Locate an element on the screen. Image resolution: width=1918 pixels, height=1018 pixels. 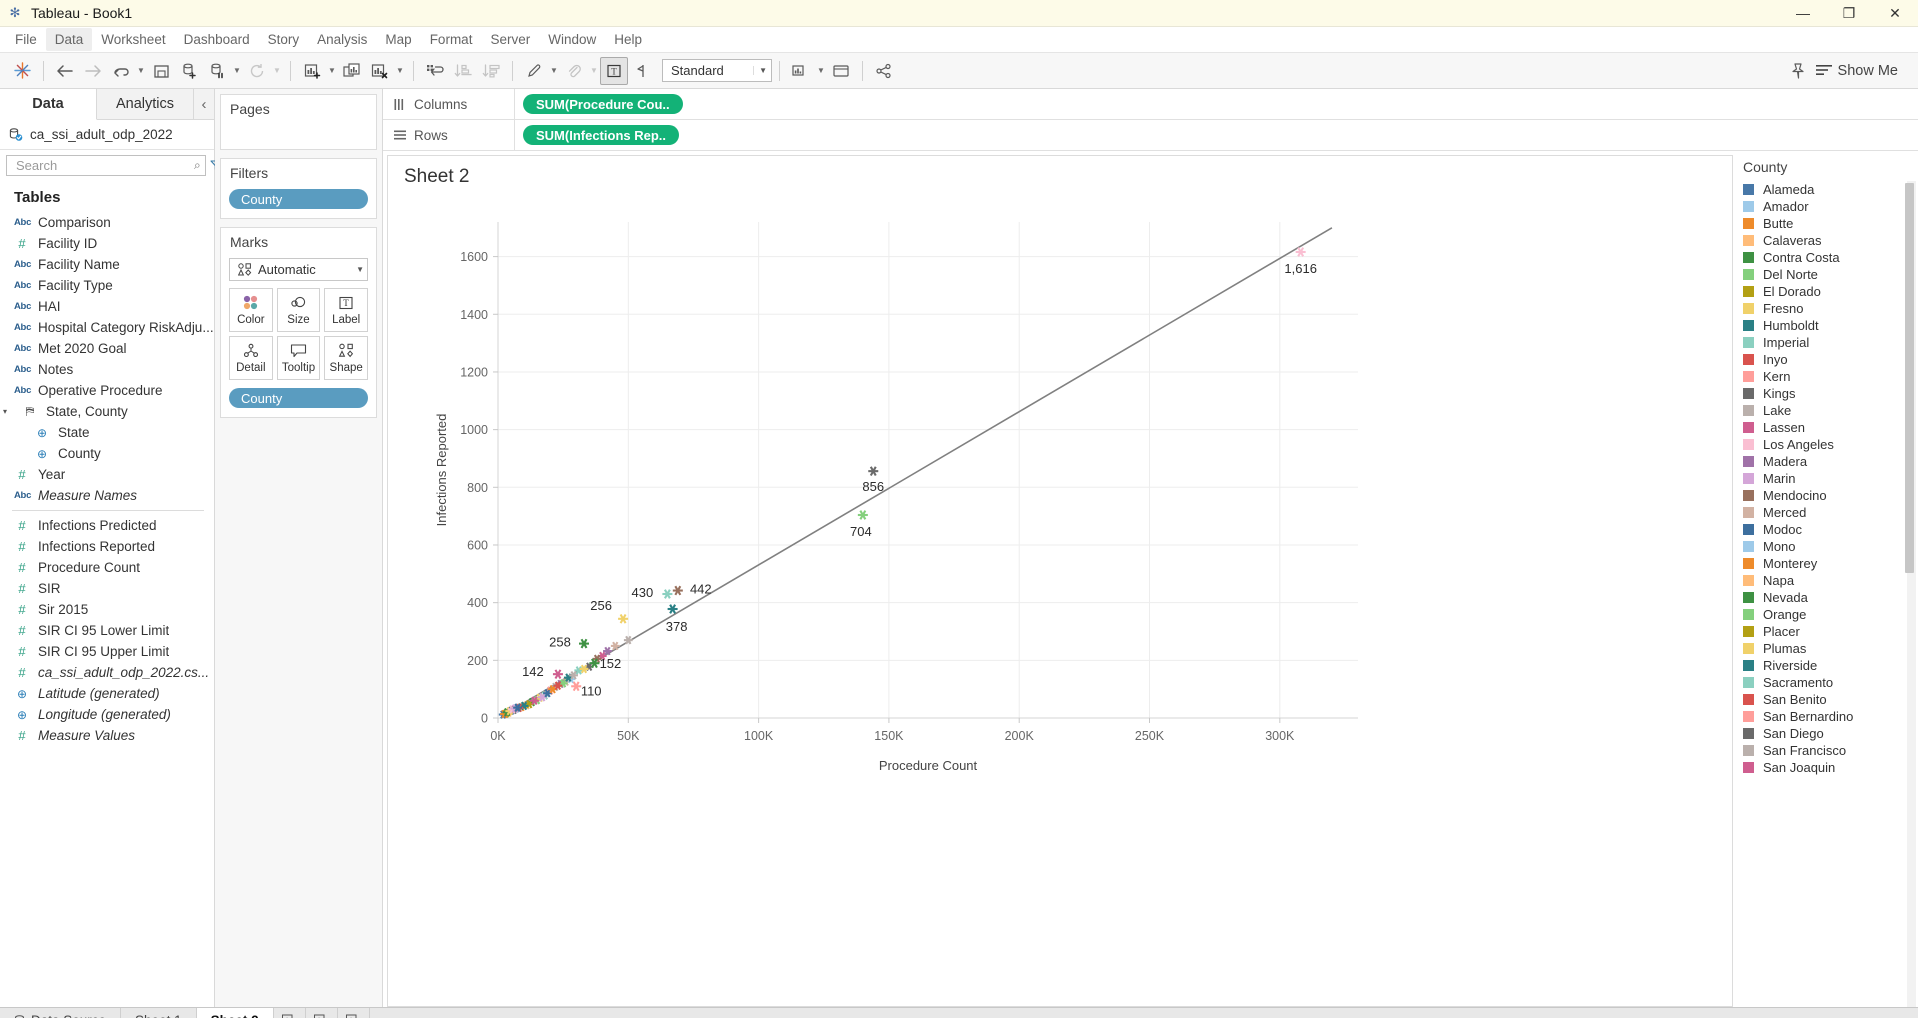
legend-item-los-angeles: Los Angeles is located at coordinates (1828, 444).